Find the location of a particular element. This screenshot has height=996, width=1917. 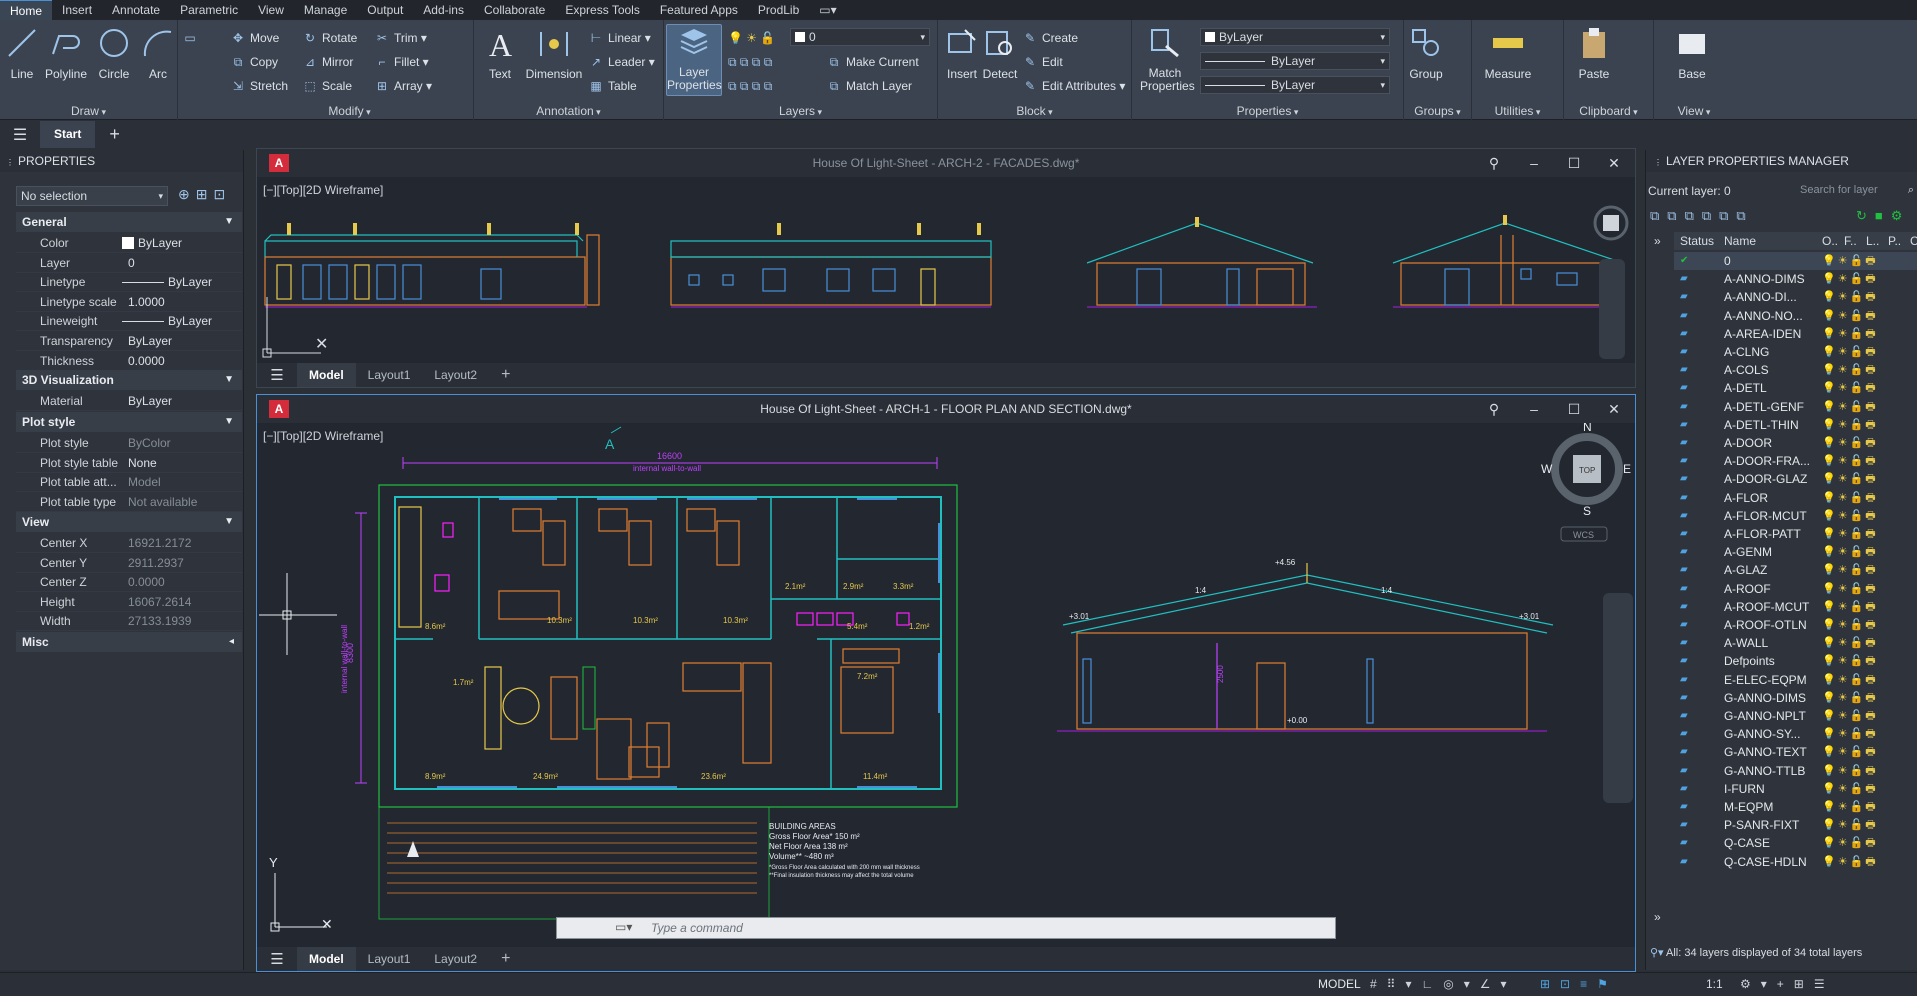

refresh-settings-icons: ↻■⚙ is located at coordinates (1883, 216).